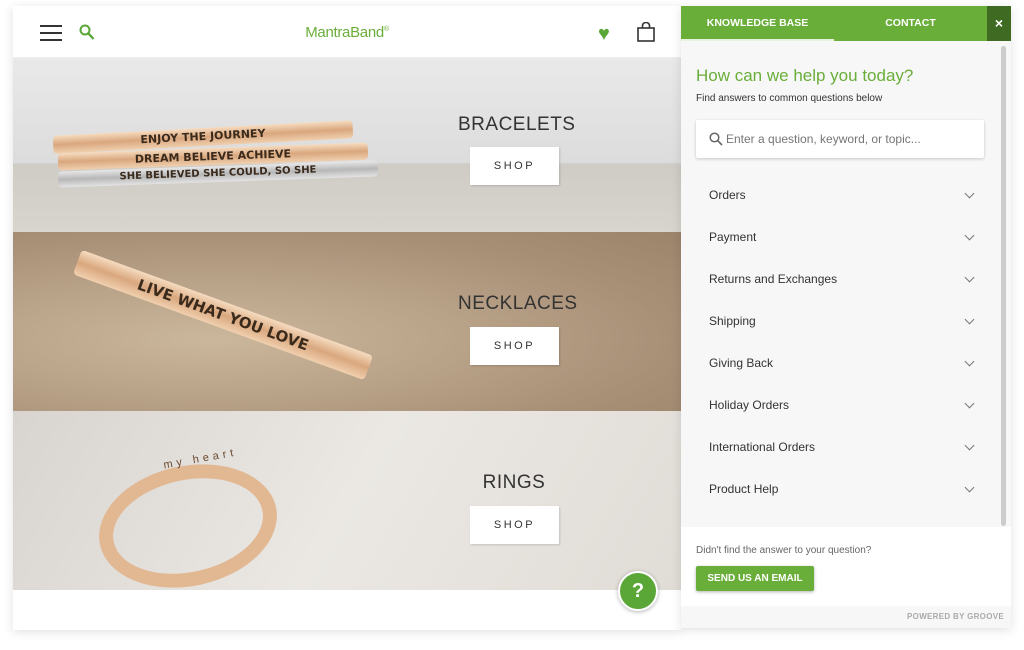  What do you see at coordinates (733, 237) in the screenshot?
I see `faq-label: Payment` at bounding box center [733, 237].